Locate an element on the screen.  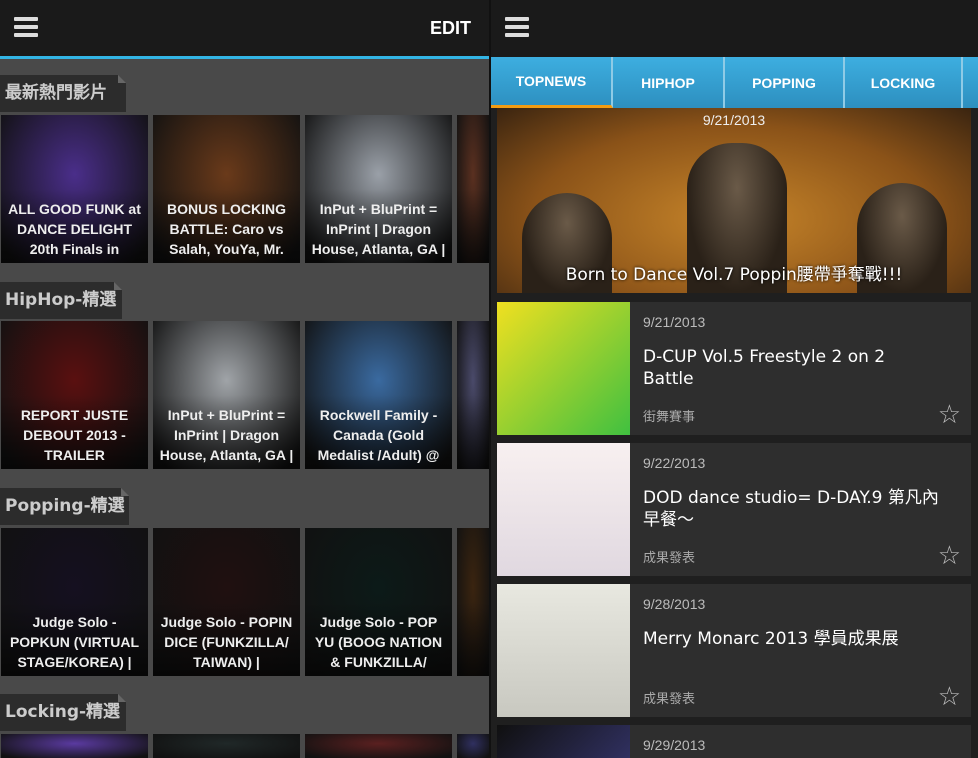
news-category: 街舞賽事 is located at coordinates (669, 417).